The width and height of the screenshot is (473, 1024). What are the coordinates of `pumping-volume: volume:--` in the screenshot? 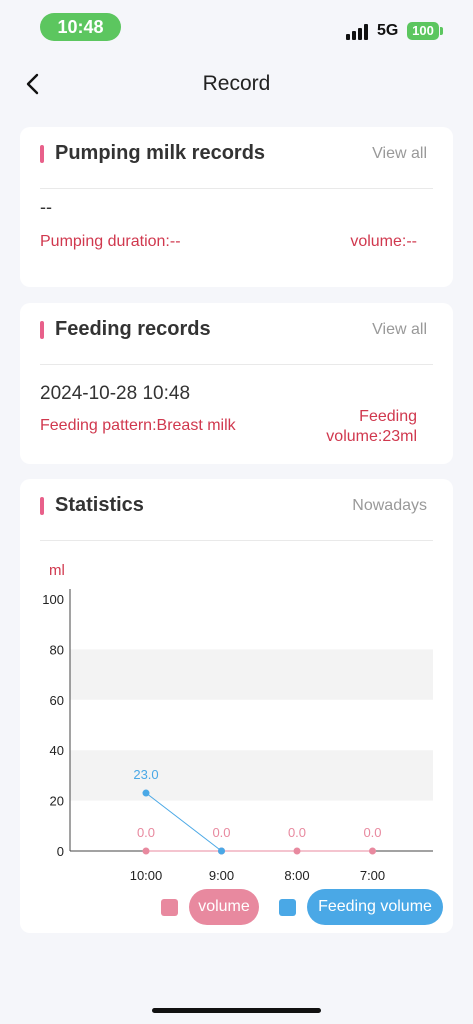 It's located at (383, 241).